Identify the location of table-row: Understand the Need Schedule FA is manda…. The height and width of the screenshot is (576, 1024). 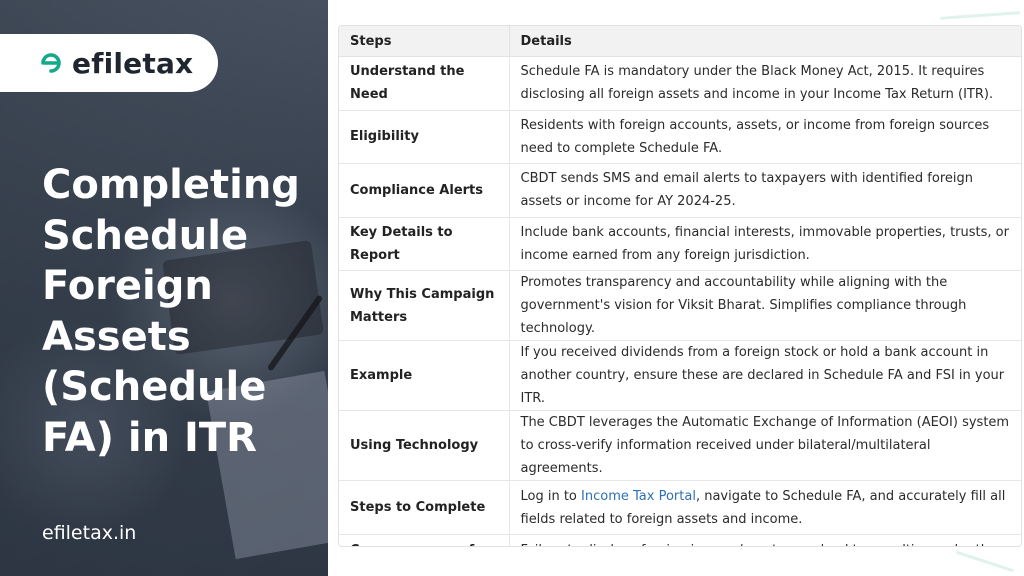
(680, 83).